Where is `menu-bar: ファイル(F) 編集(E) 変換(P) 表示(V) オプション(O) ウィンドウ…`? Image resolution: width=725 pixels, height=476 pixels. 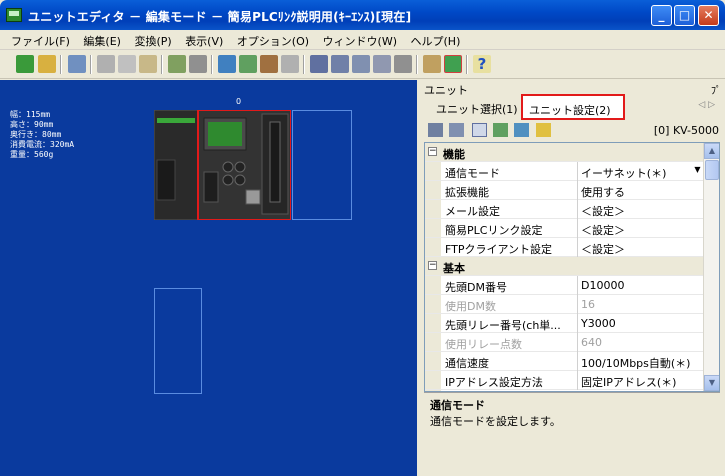 menu-bar: ファイル(F) 編集(E) 変換(P) 表示(V) オプション(O) ウィンドウ… is located at coordinates (362, 40).